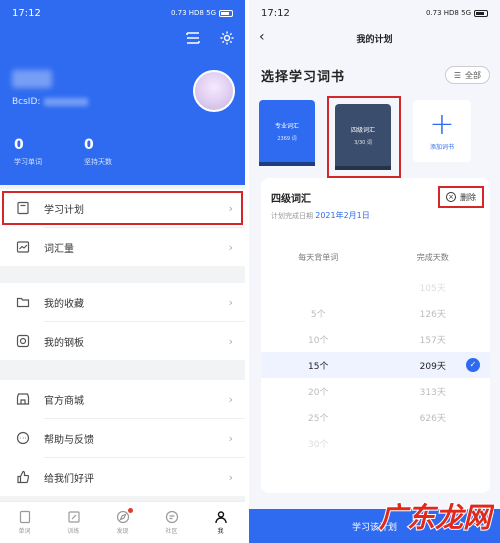 The height and width of the screenshot is (543, 500). I want to click on picker-row: 30个, so click(375, 443).